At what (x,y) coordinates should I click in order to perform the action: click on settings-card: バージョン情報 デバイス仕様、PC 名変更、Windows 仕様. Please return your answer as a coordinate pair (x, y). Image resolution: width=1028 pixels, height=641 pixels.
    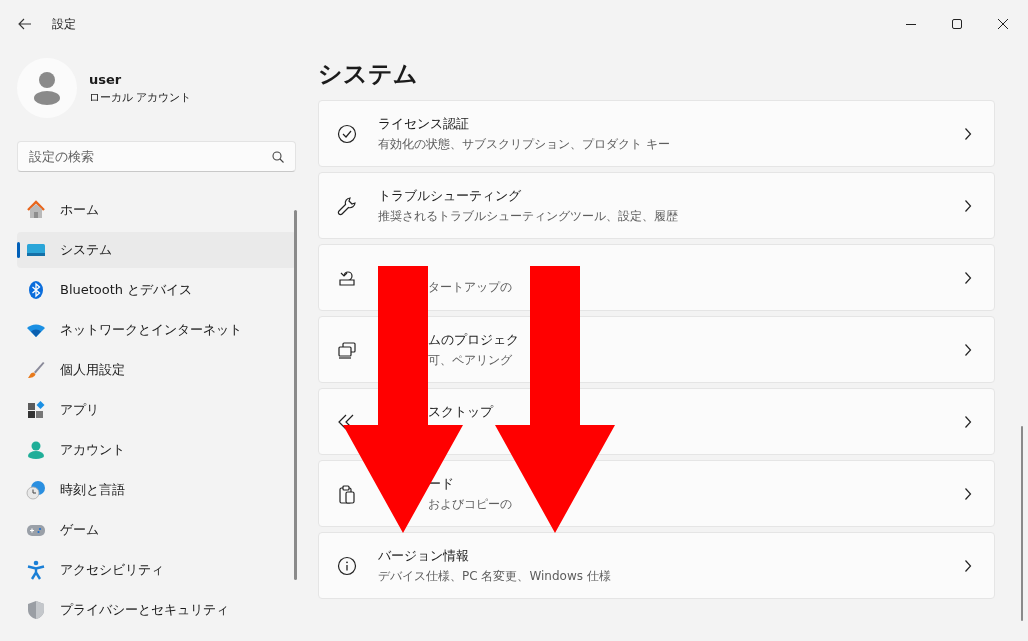
    Looking at the image, I should click on (656, 565).